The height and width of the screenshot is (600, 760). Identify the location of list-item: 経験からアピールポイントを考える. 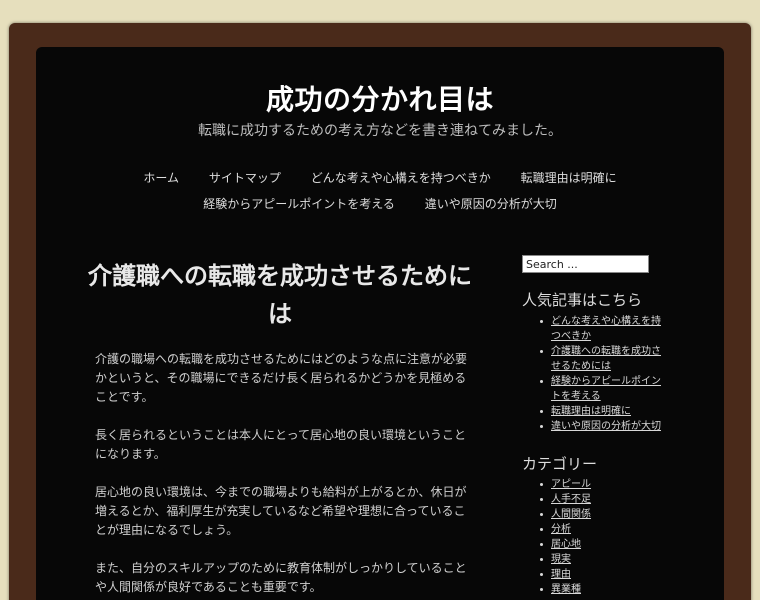
(603, 389).